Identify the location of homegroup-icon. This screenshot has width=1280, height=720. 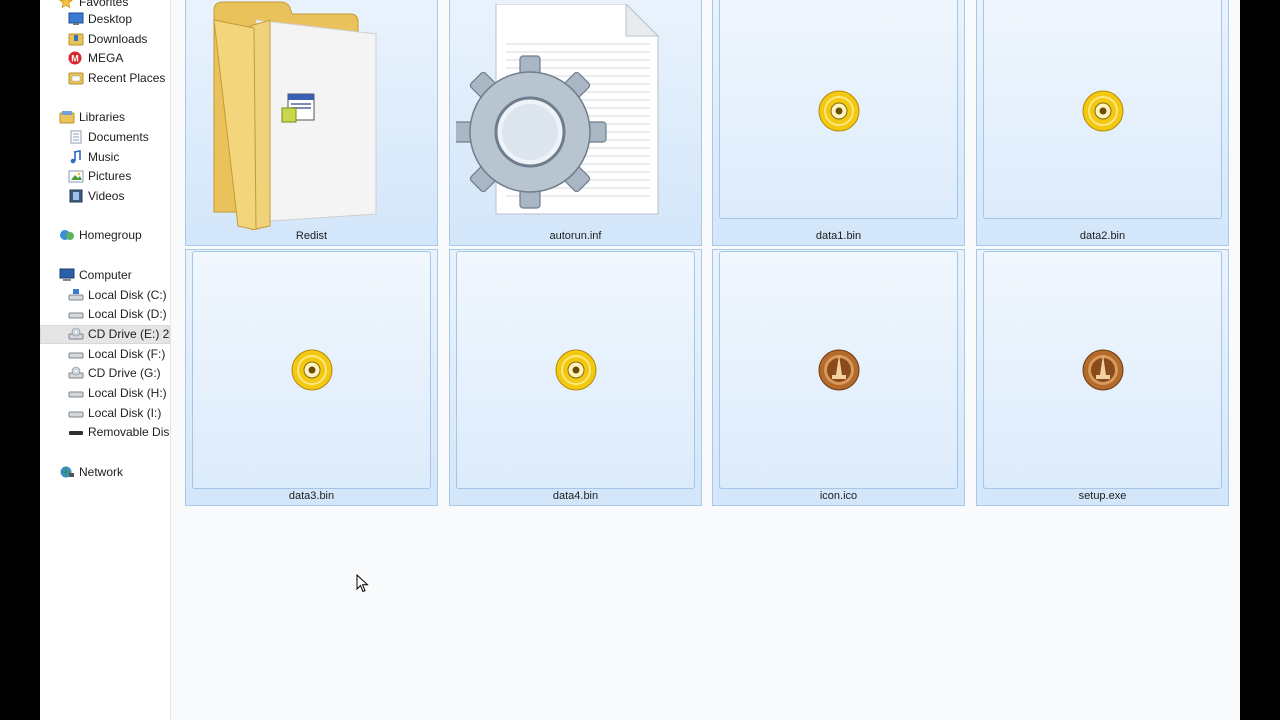
(67, 235).